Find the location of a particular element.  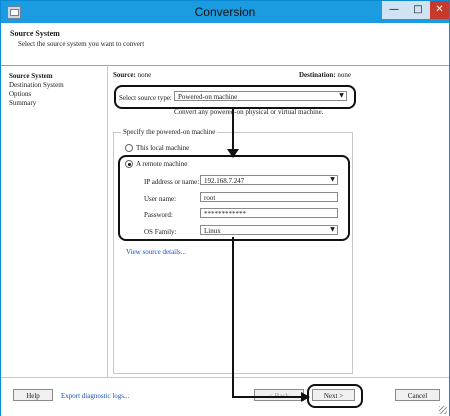

arrowhead-next is located at coordinates (305, 397).